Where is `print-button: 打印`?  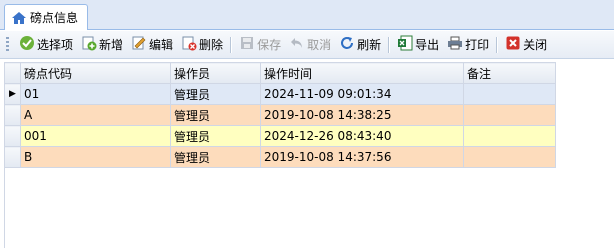 print-button: 打印 is located at coordinates (468, 45).